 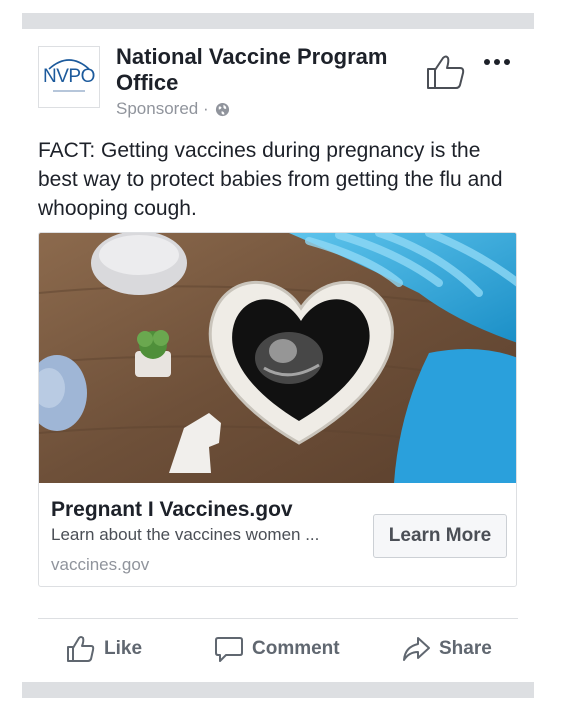 What do you see at coordinates (222, 109) in the screenshot?
I see `globe-icon` at bounding box center [222, 109].